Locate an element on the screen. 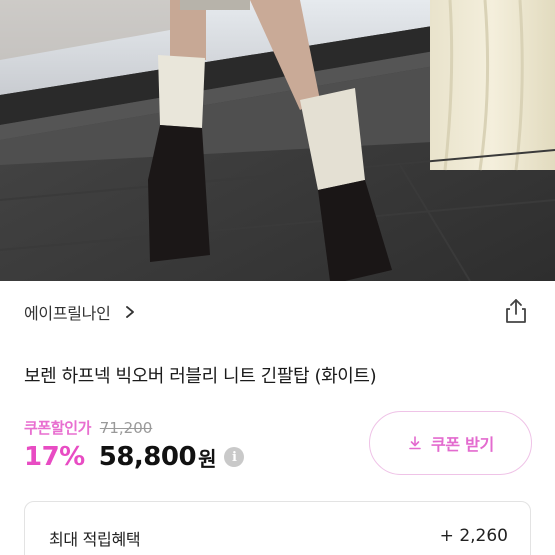  coupon-price-label: 쿠폰할인가 is located at coordinates (58, 428).